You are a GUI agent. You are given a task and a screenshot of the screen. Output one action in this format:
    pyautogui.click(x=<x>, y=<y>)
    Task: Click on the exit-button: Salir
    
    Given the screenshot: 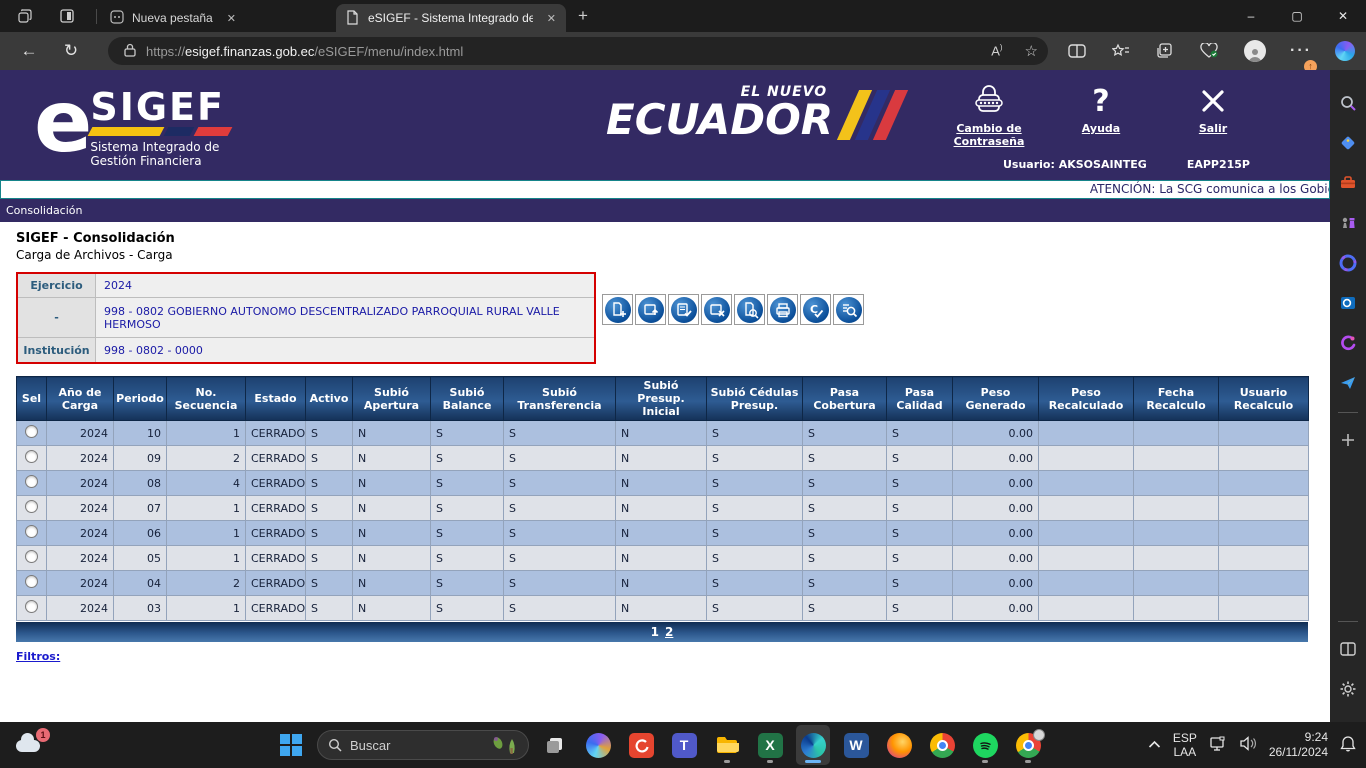 What is the action you would take?
    pyautogui.click(x=1213, y=114)
    